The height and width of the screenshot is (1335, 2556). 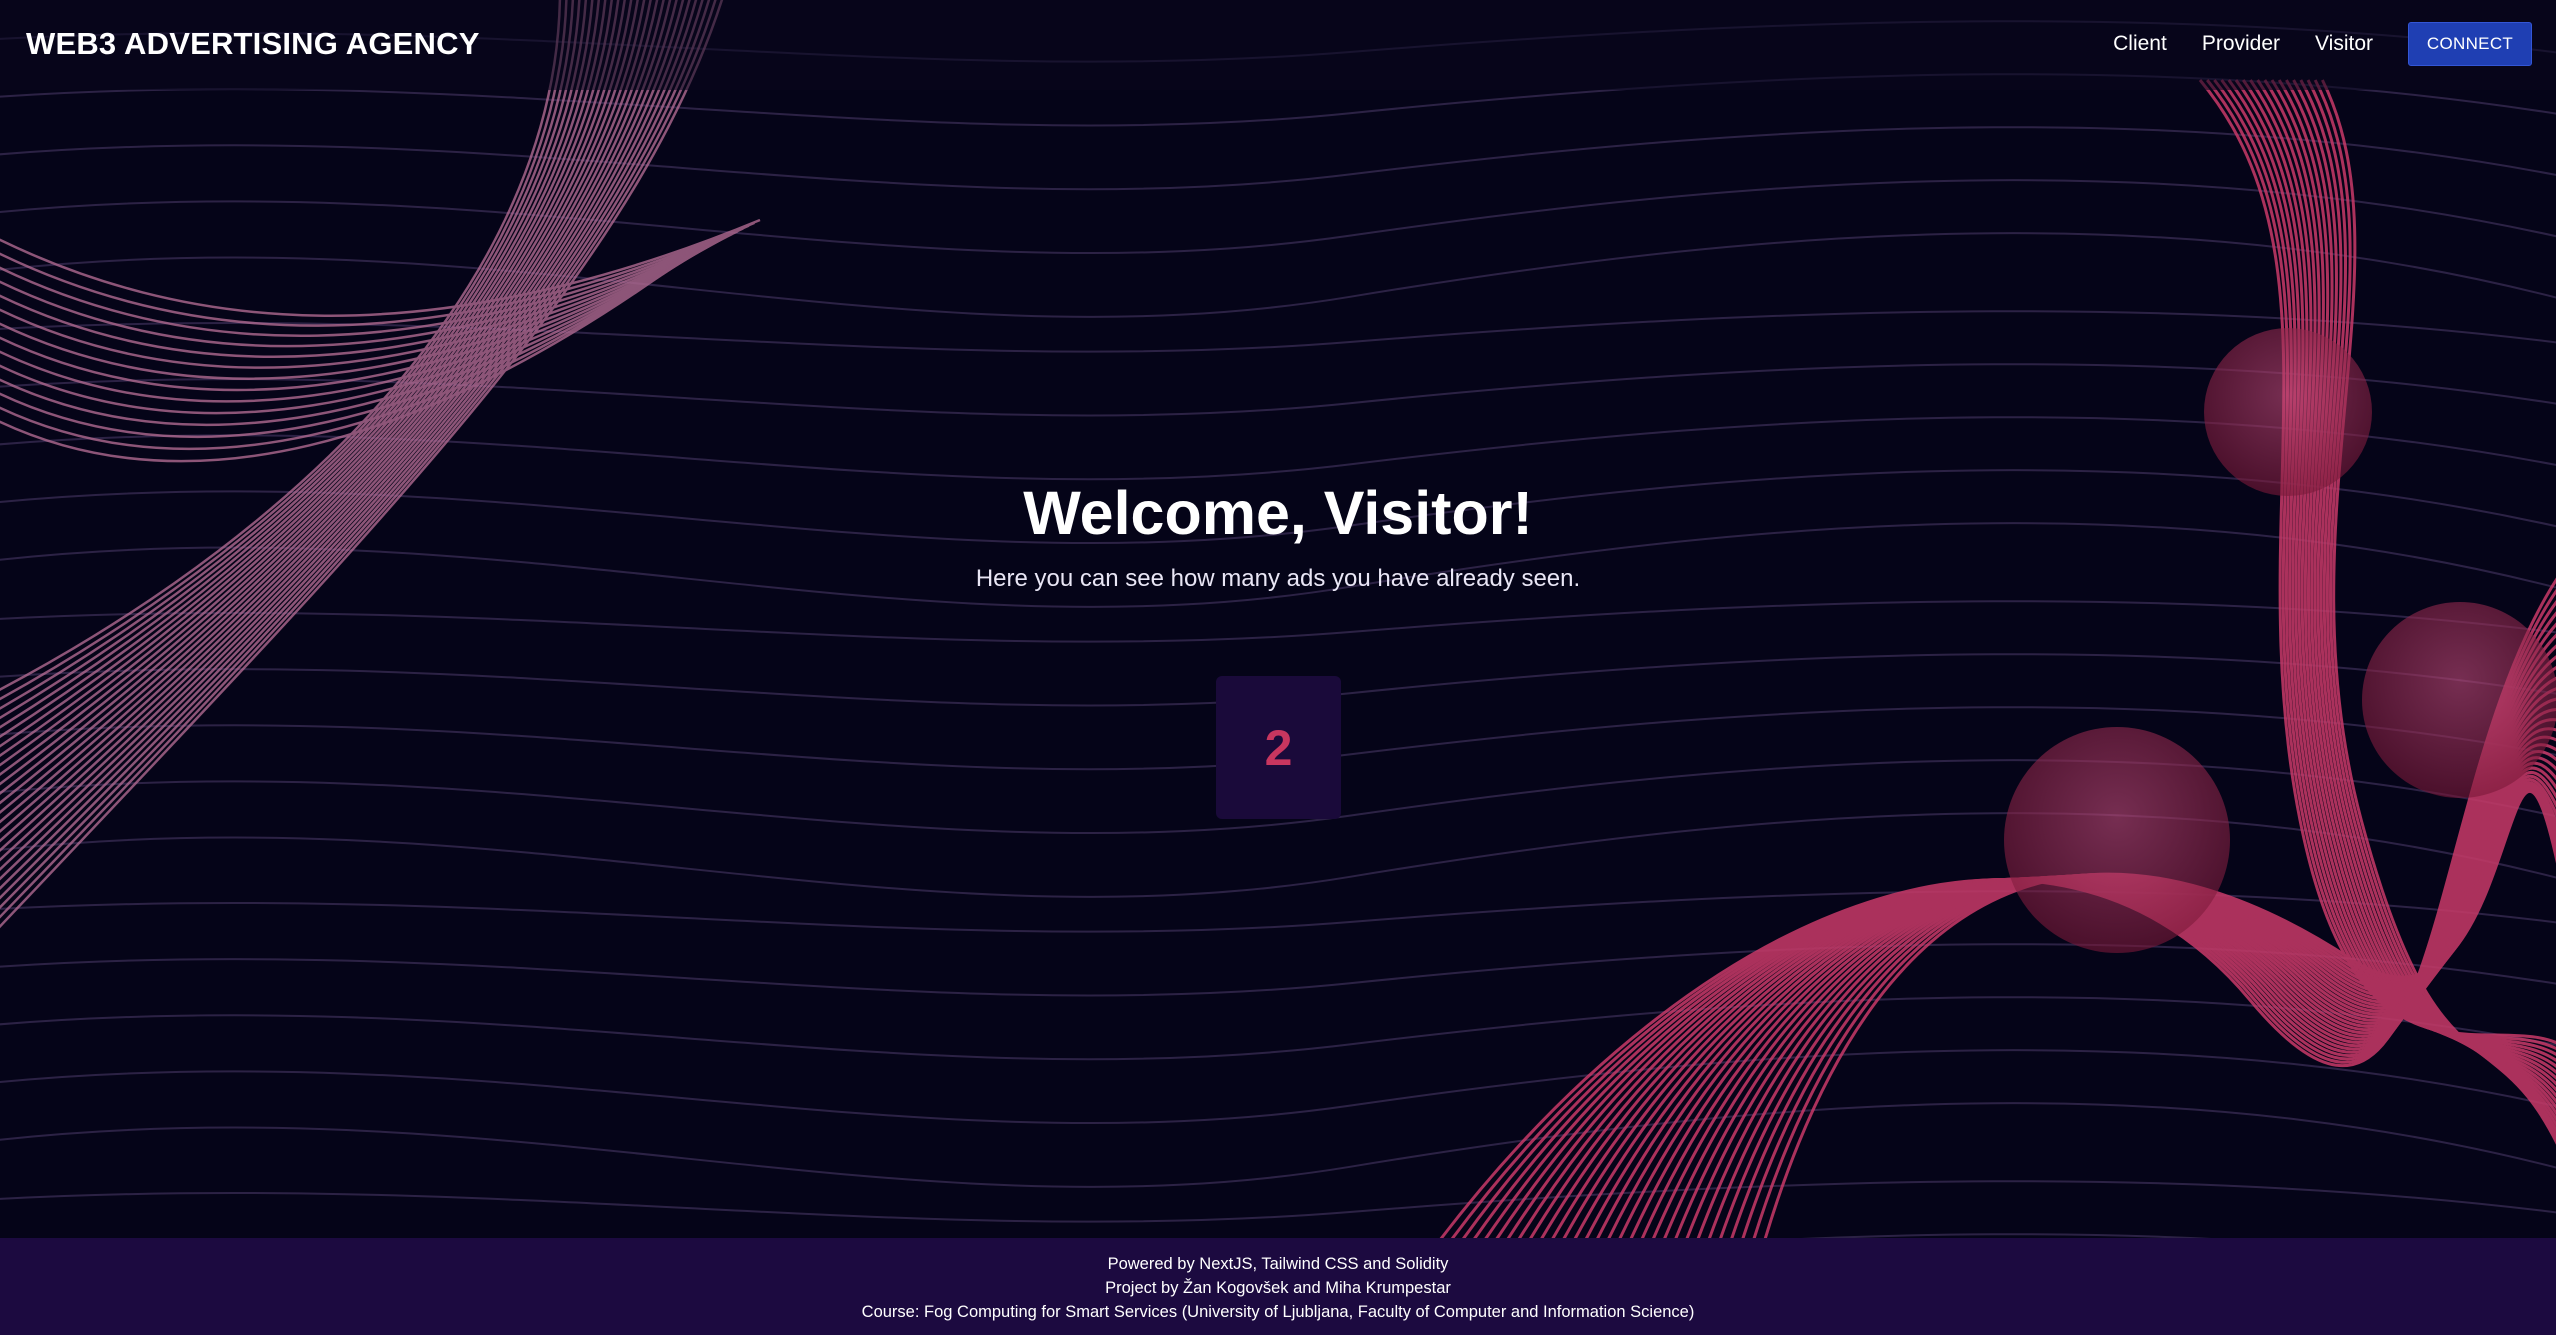 I want to click on ads-seen-value: 2, so click(x=1278, y=747).